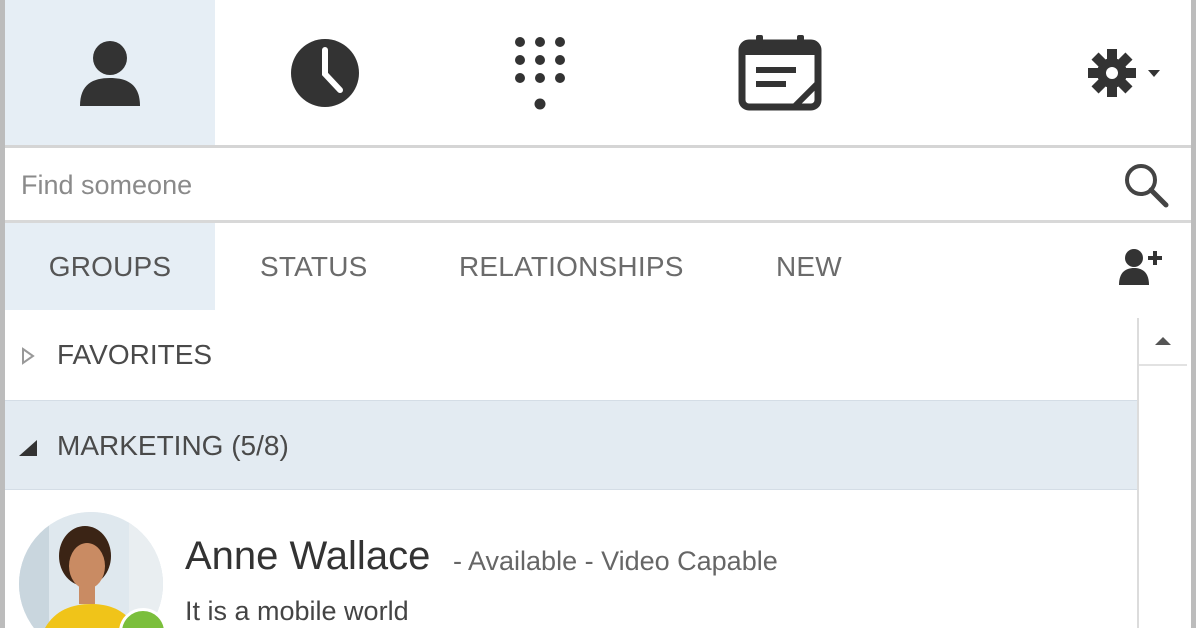 This screenshot has width=1196, height=628. I want to click on contact-status: - Available - Video Capable, so click(615, 561).